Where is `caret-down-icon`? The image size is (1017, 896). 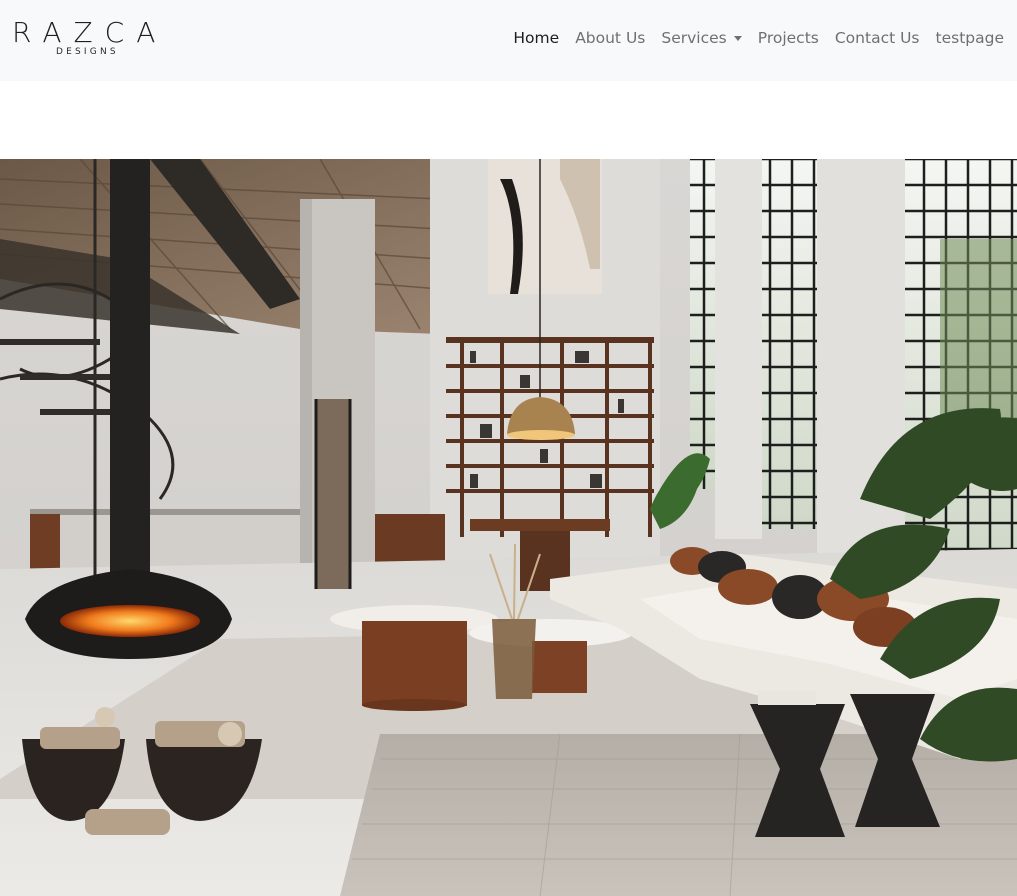
caret-down-icon is located at coordinates (737, 38).